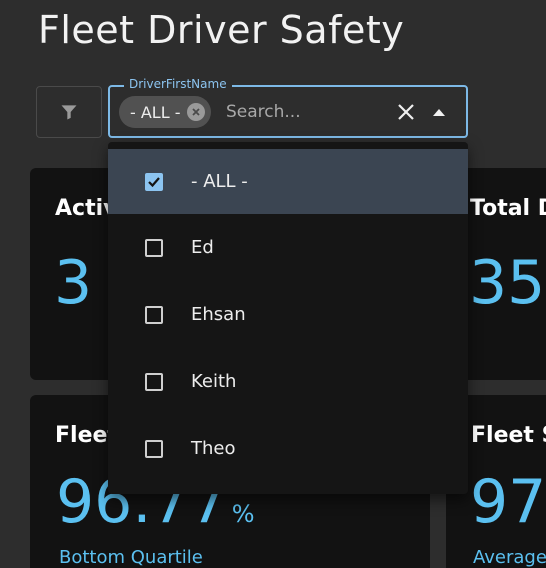 The image size is (546, 568). I want to click on option-label: Ehsan, so click(218, 314).